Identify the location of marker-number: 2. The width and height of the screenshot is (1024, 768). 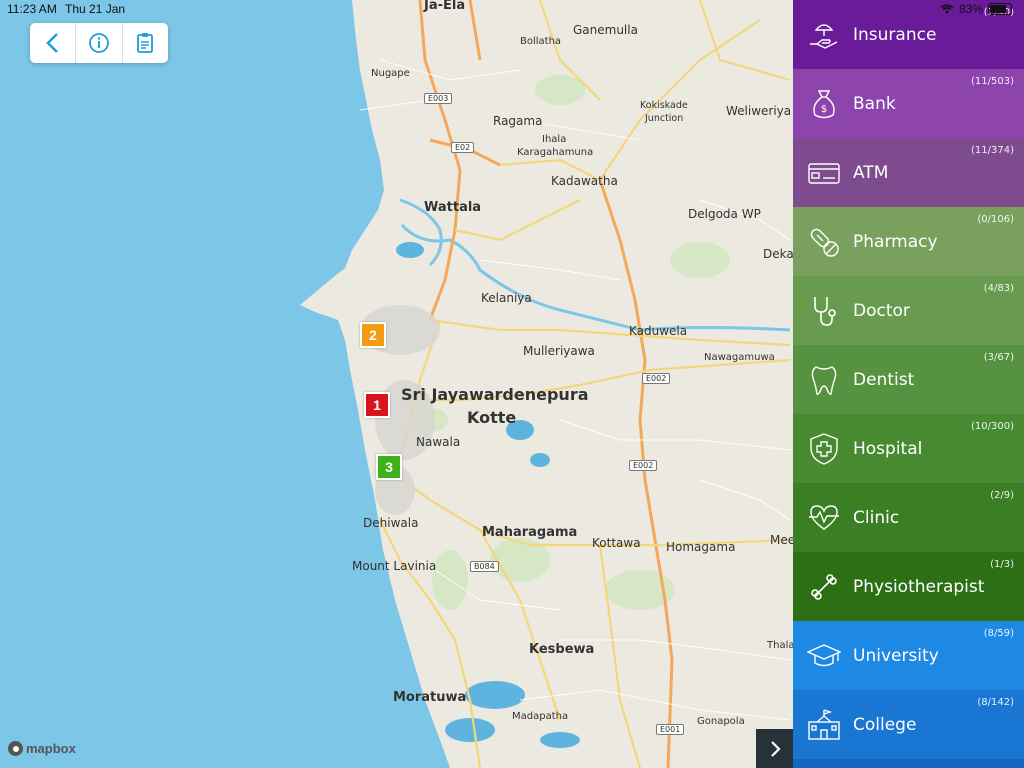
(373, 335).